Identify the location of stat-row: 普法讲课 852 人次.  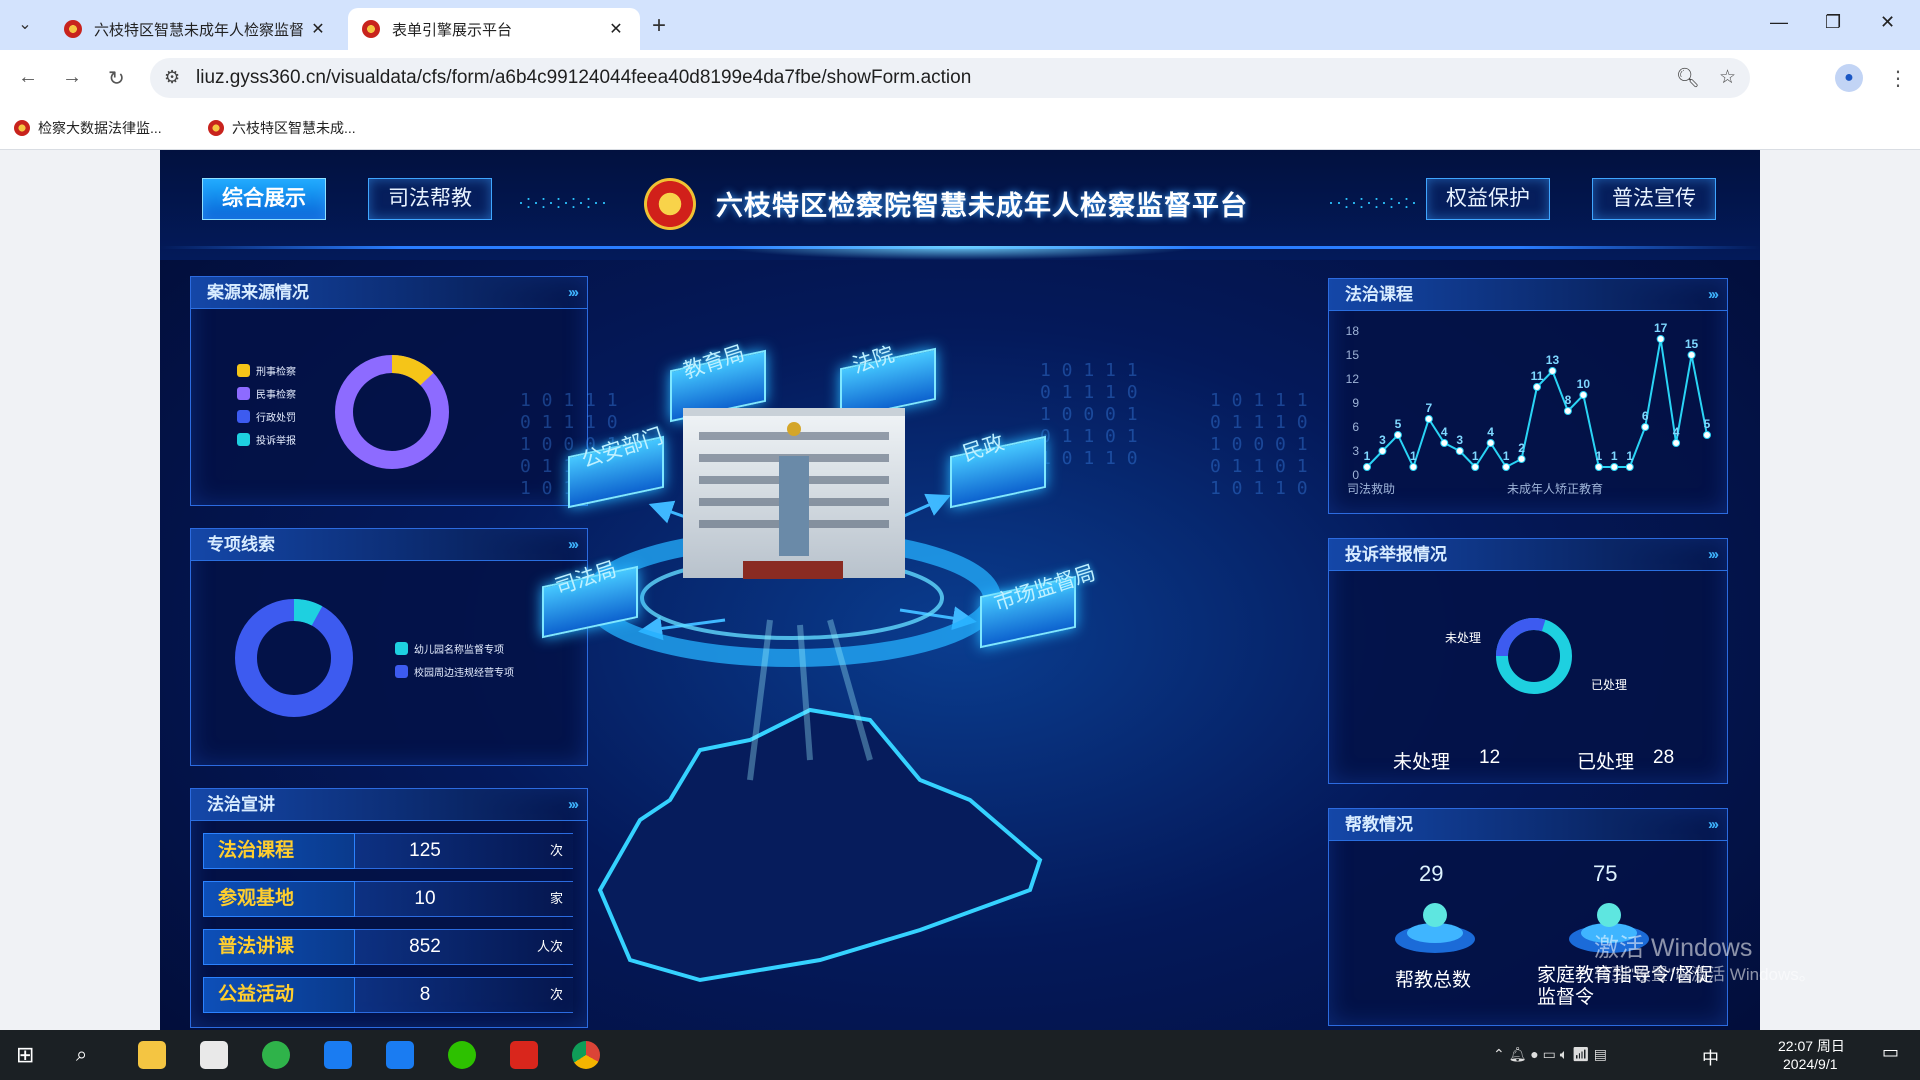
(388, 947).